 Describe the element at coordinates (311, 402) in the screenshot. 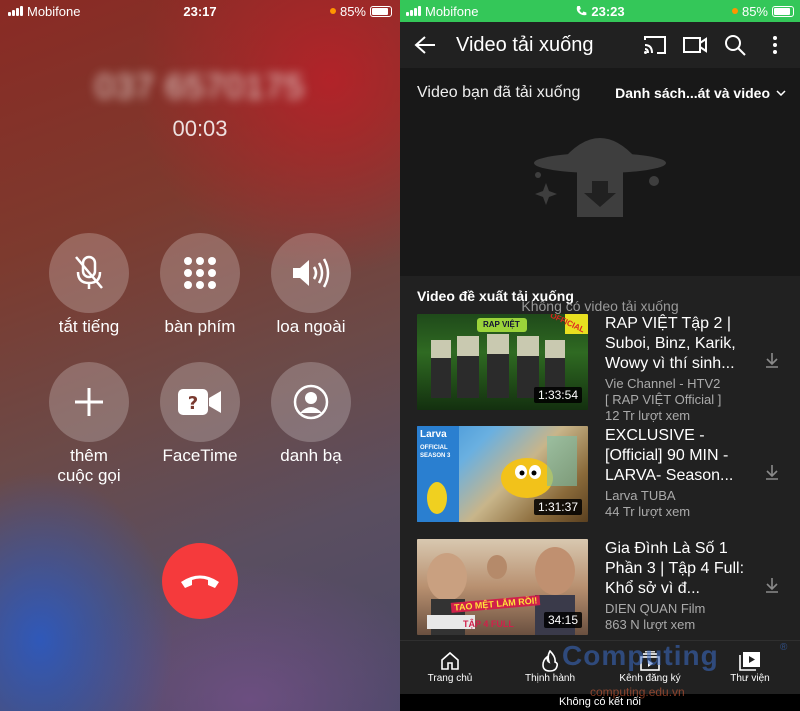

I see `contacts-circle` at that location.